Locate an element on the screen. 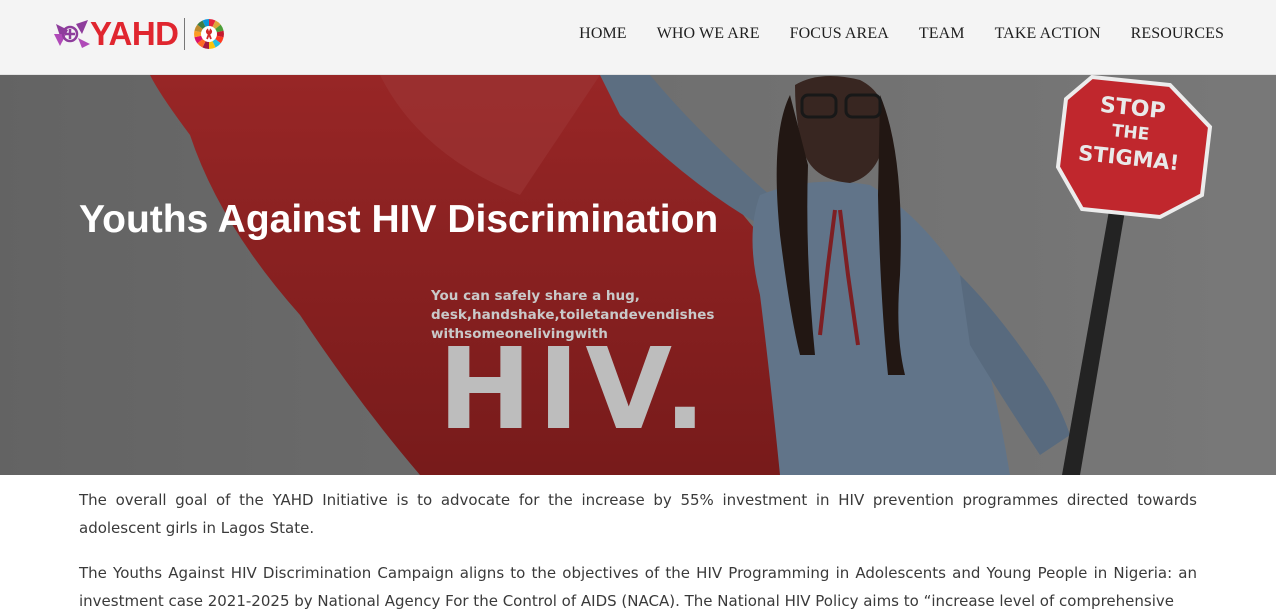  logo-wordmark: YAHD is located at coordinates (134, 33).